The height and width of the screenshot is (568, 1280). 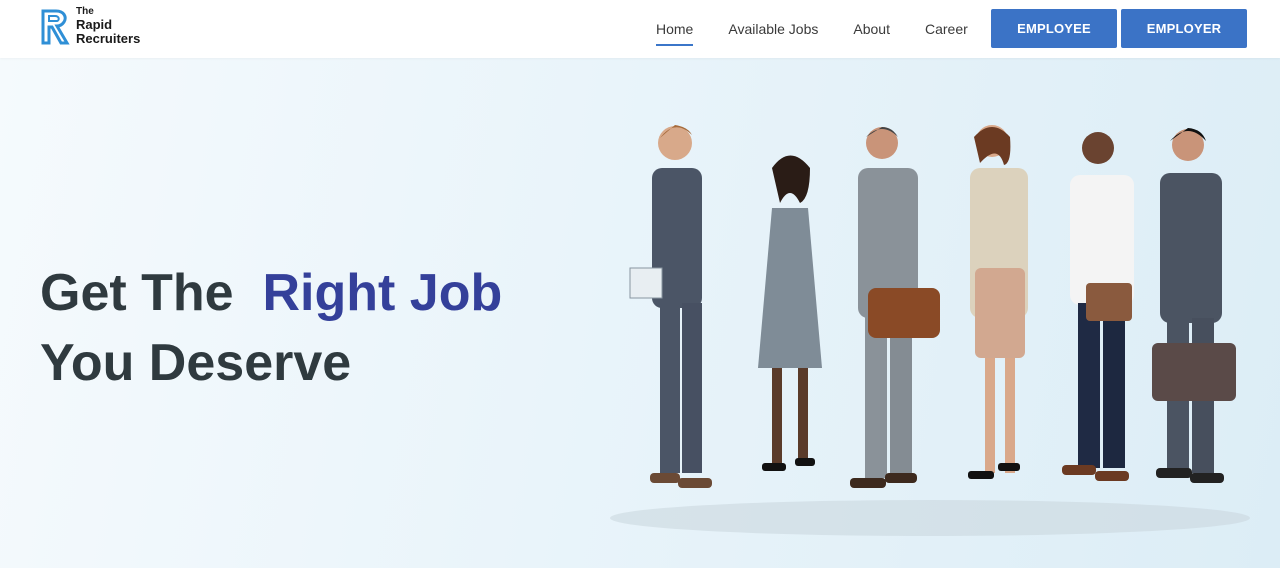 I want to click on headline-accent: Right Job, so click(x=382, y=293).